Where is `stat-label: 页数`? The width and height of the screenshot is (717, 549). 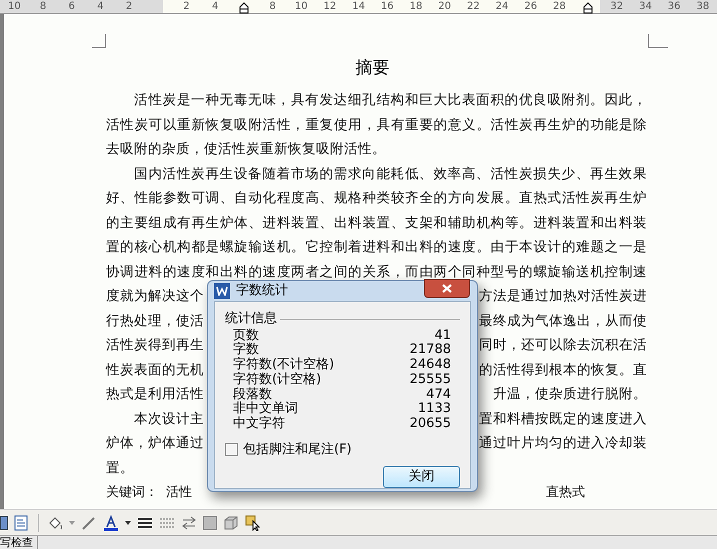
stat-label: 页数 is located at coordinates (246, 335).